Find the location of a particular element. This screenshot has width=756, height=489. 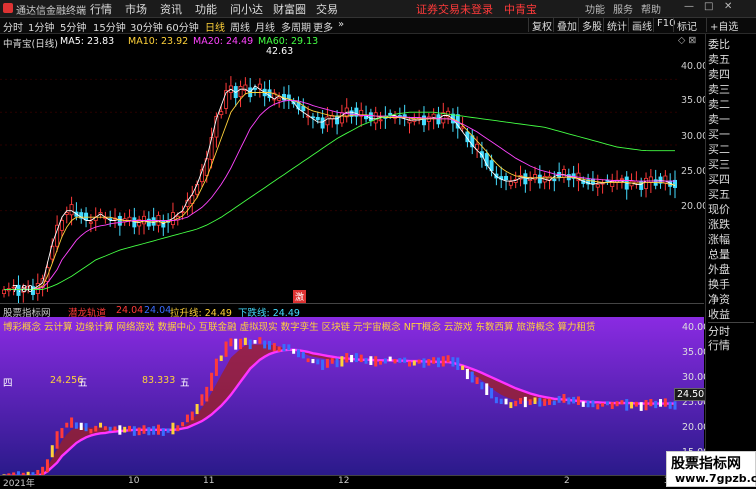

side-item-buy2: 买二 is located at coordinates (719, 149).